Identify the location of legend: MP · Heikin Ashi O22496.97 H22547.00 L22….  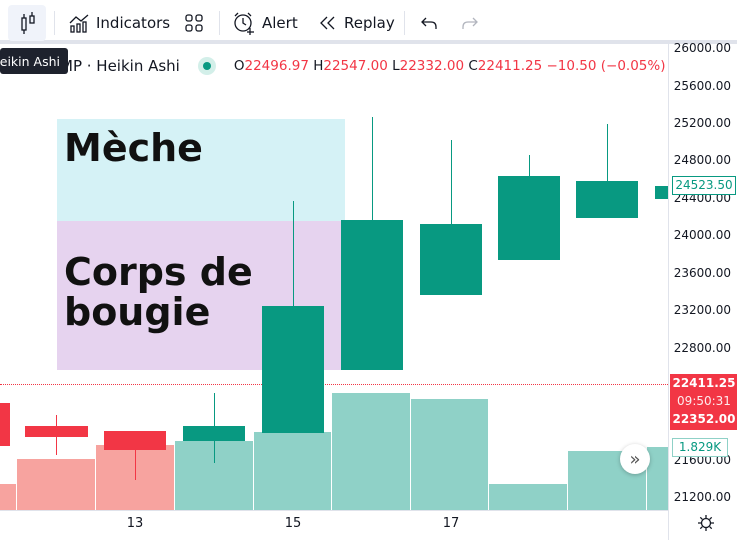
(362, 66).